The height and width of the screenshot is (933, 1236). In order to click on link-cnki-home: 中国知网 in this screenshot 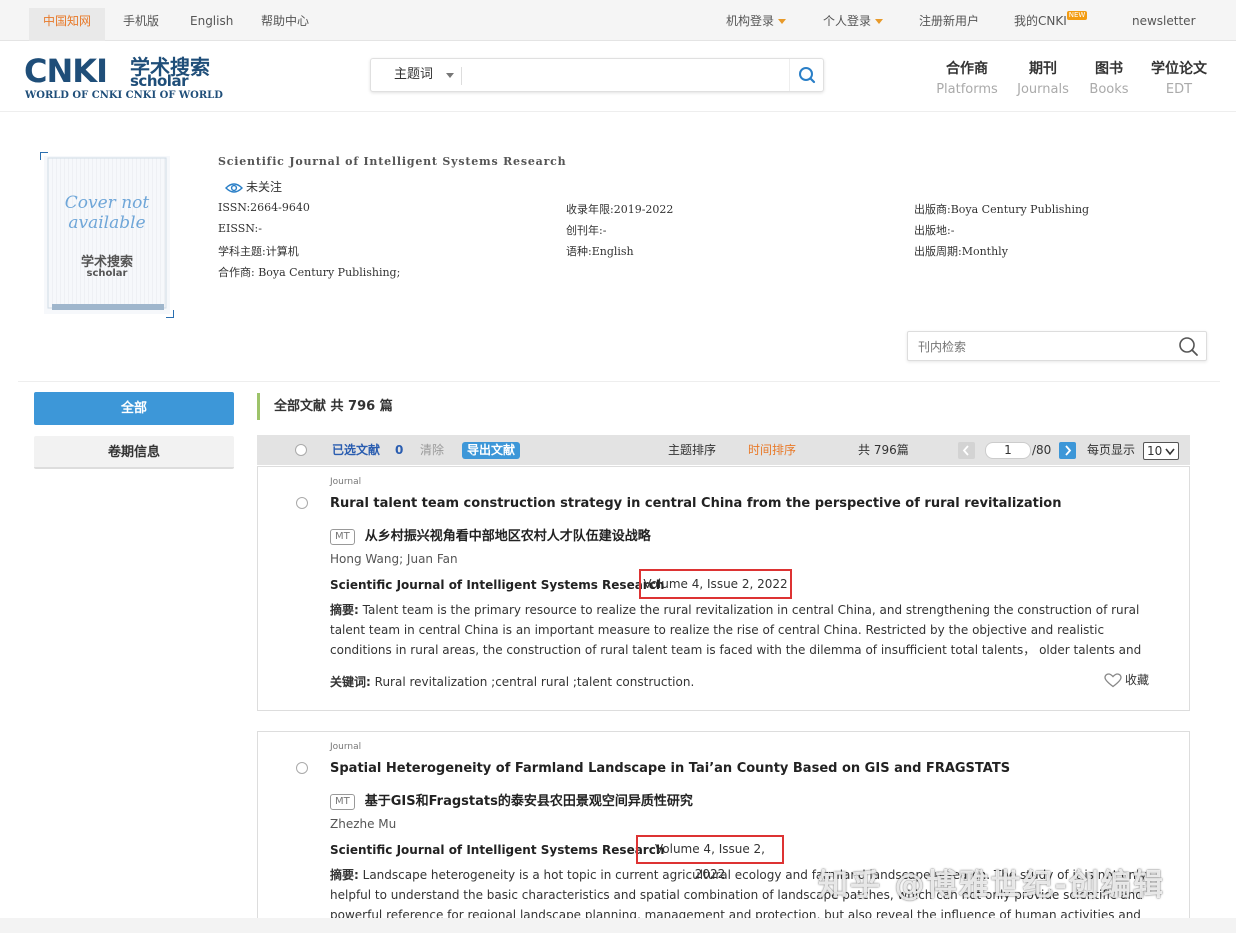, I will do `click(67, 24)`.